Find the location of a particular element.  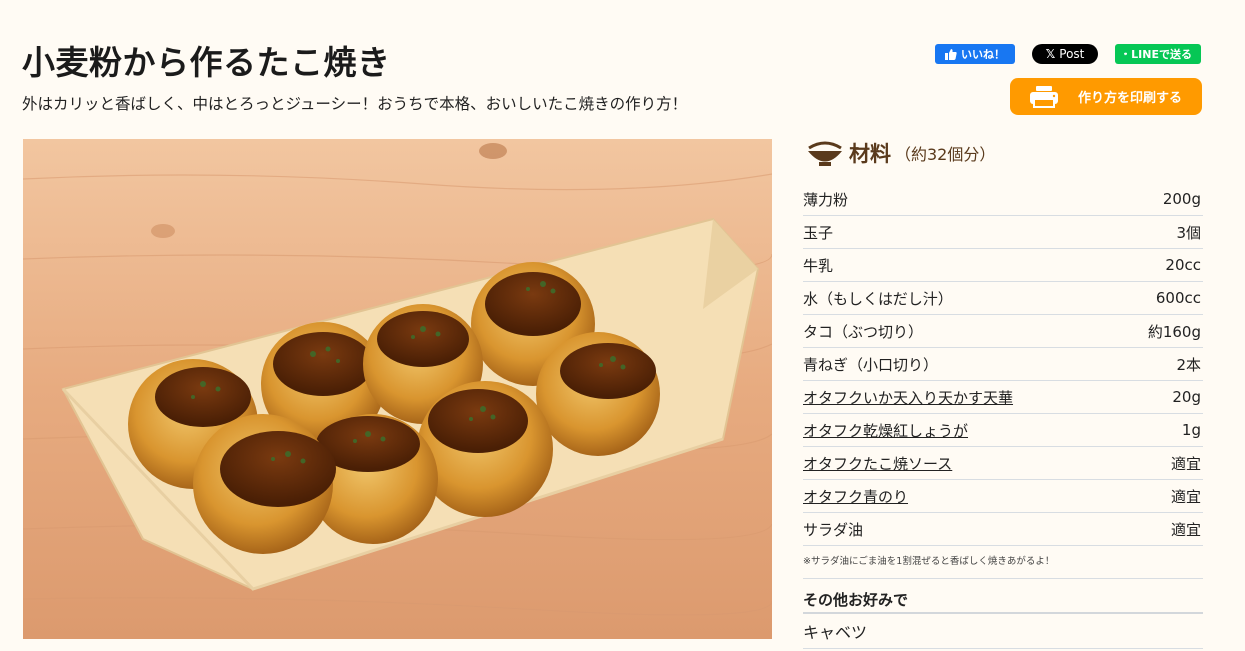

optional-ingredients-heading: その他お好みで is located at coordinates (1003, 596).